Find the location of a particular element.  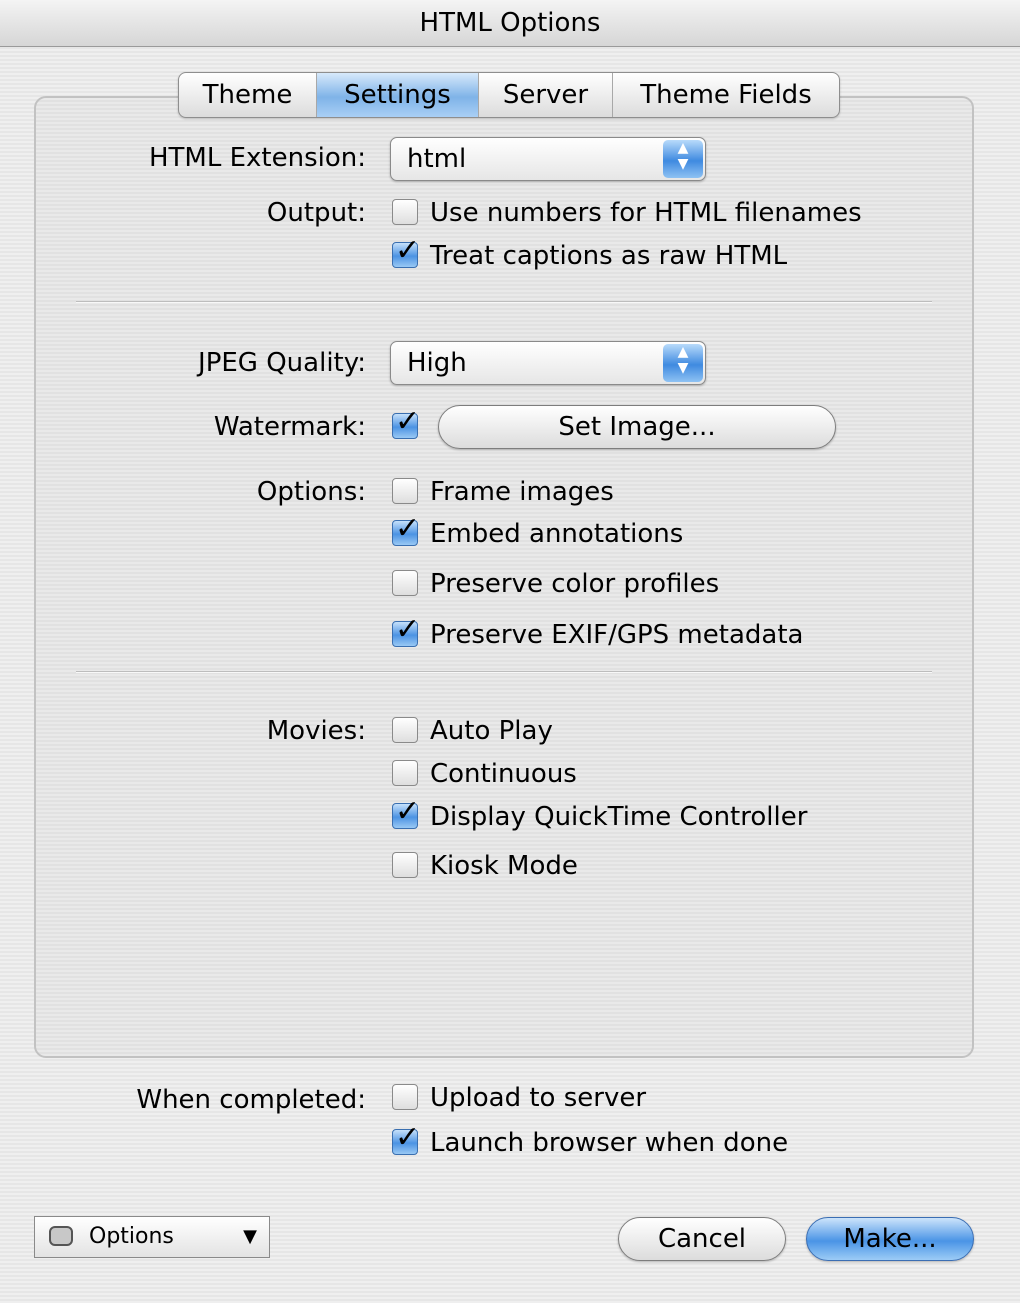

html-extension-label: HTML Extension: is located at coordinates (257, 158).